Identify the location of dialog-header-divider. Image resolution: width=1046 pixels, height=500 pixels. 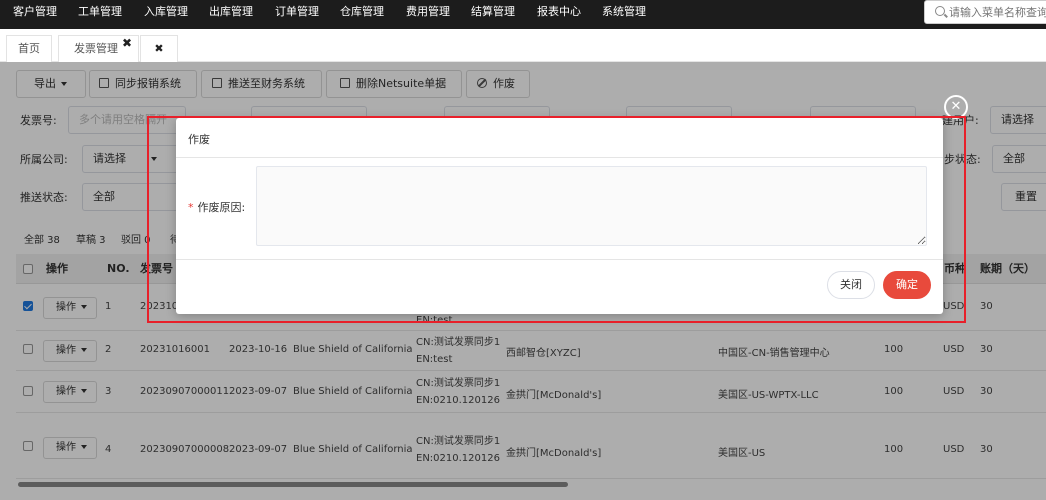
(559, 157).